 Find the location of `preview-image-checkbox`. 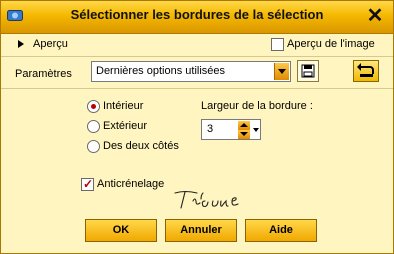

preview-image-checkbox is located at coordinates (277, 44).